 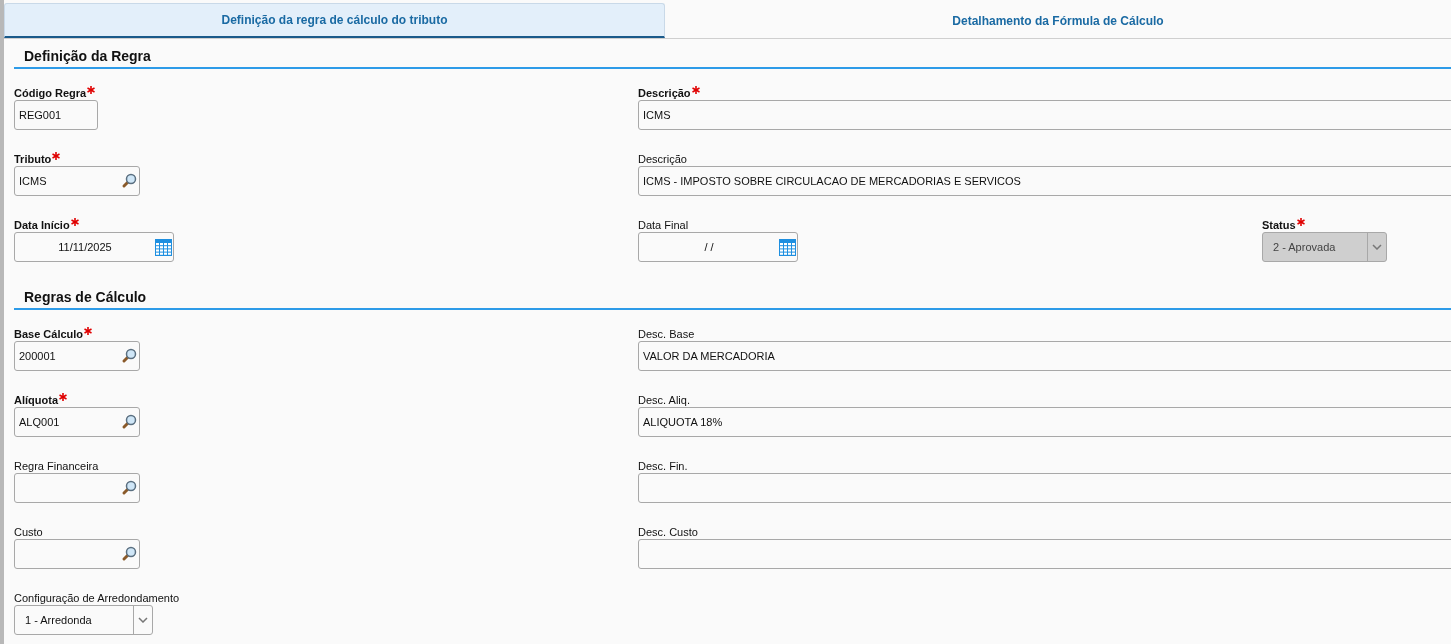 What do you see at coordinates (50, 92) in the screenshot?
I see `field-label: Código Regra` at bounding box center [50, 92].